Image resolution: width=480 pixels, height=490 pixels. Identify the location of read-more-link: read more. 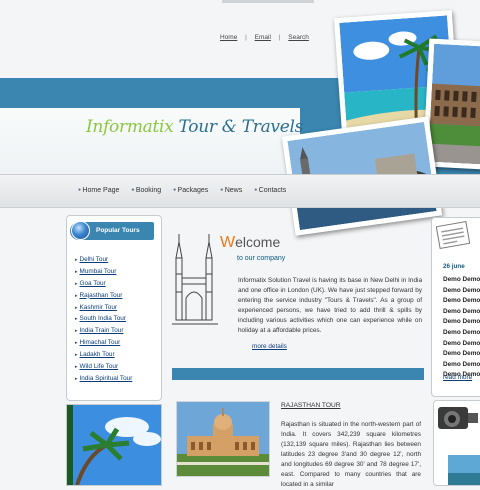
(457, 377).